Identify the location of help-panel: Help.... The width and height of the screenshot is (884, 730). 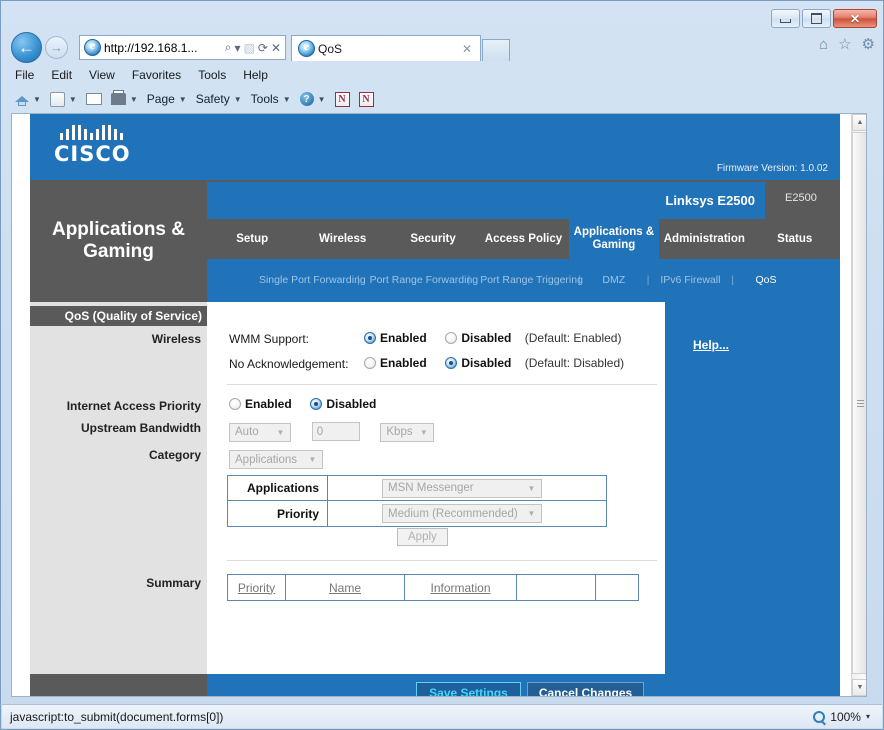
(752, 488).